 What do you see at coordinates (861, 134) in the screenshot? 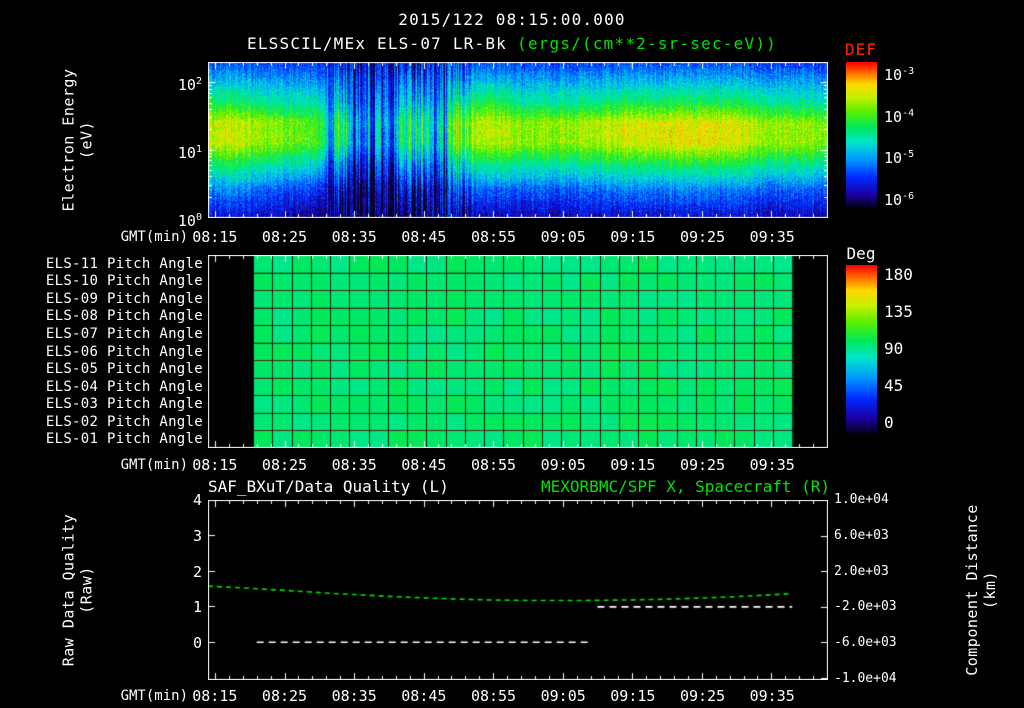
I see `def-colorbar` at bounding box center [861, 134].